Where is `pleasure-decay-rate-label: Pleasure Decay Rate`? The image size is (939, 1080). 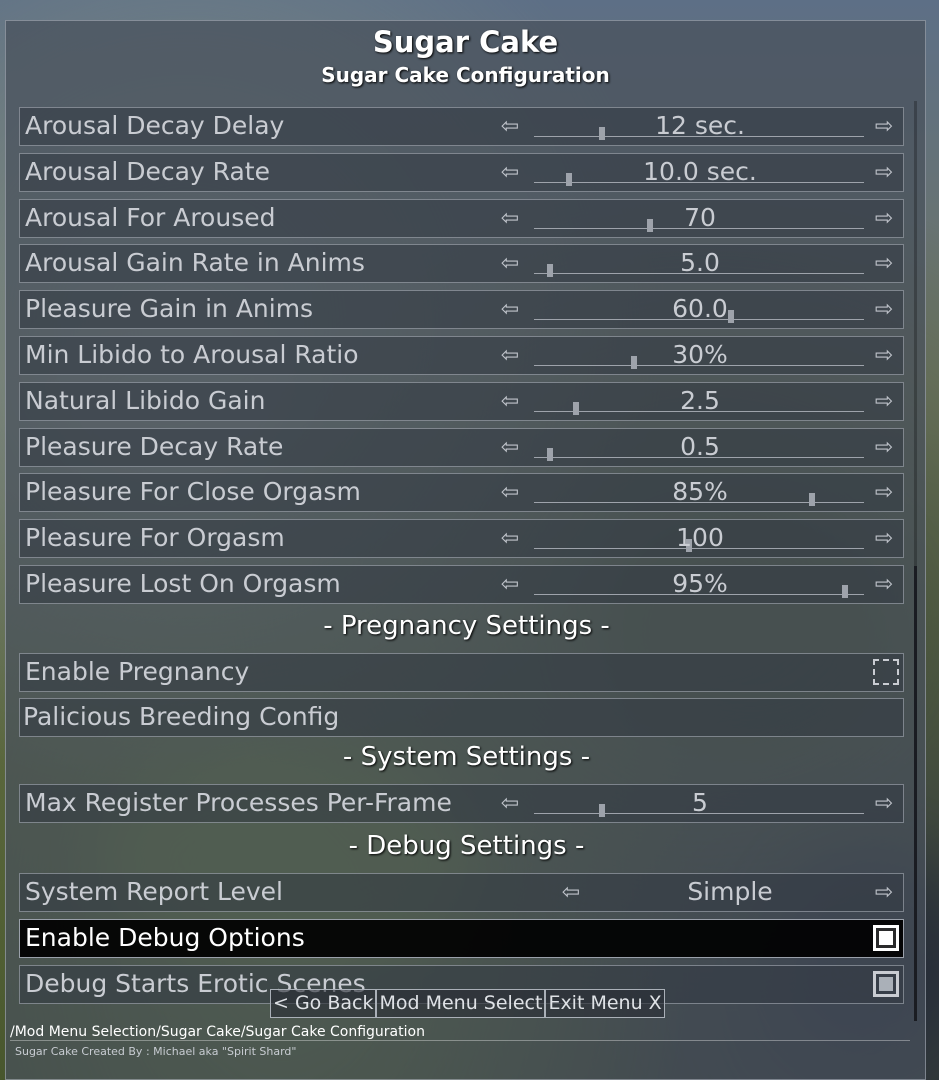
pleasure-decay-rate-label: Pleasure Decay Rate is located at coordinates (154, 446).